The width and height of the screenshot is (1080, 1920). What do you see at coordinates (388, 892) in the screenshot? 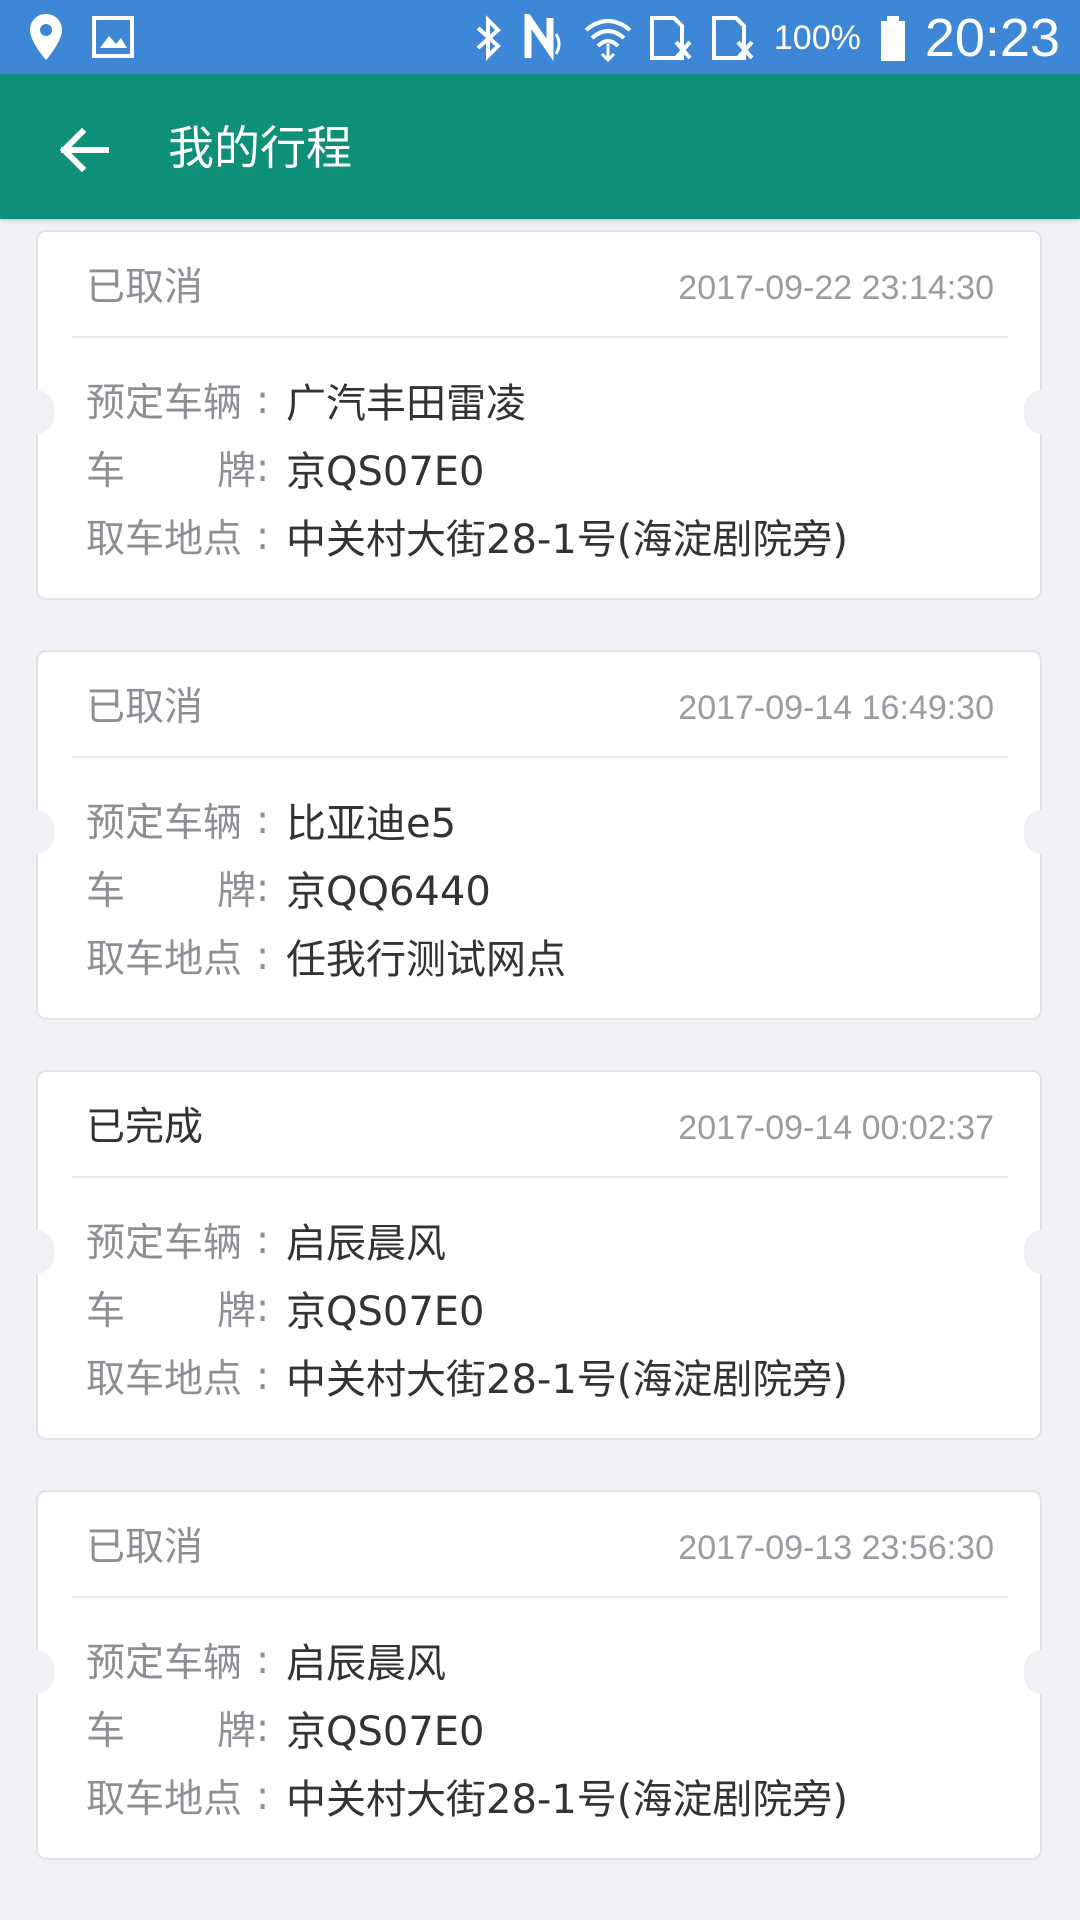
I see `plate-value: 京QQ6440` at bounding box center [388, 892].